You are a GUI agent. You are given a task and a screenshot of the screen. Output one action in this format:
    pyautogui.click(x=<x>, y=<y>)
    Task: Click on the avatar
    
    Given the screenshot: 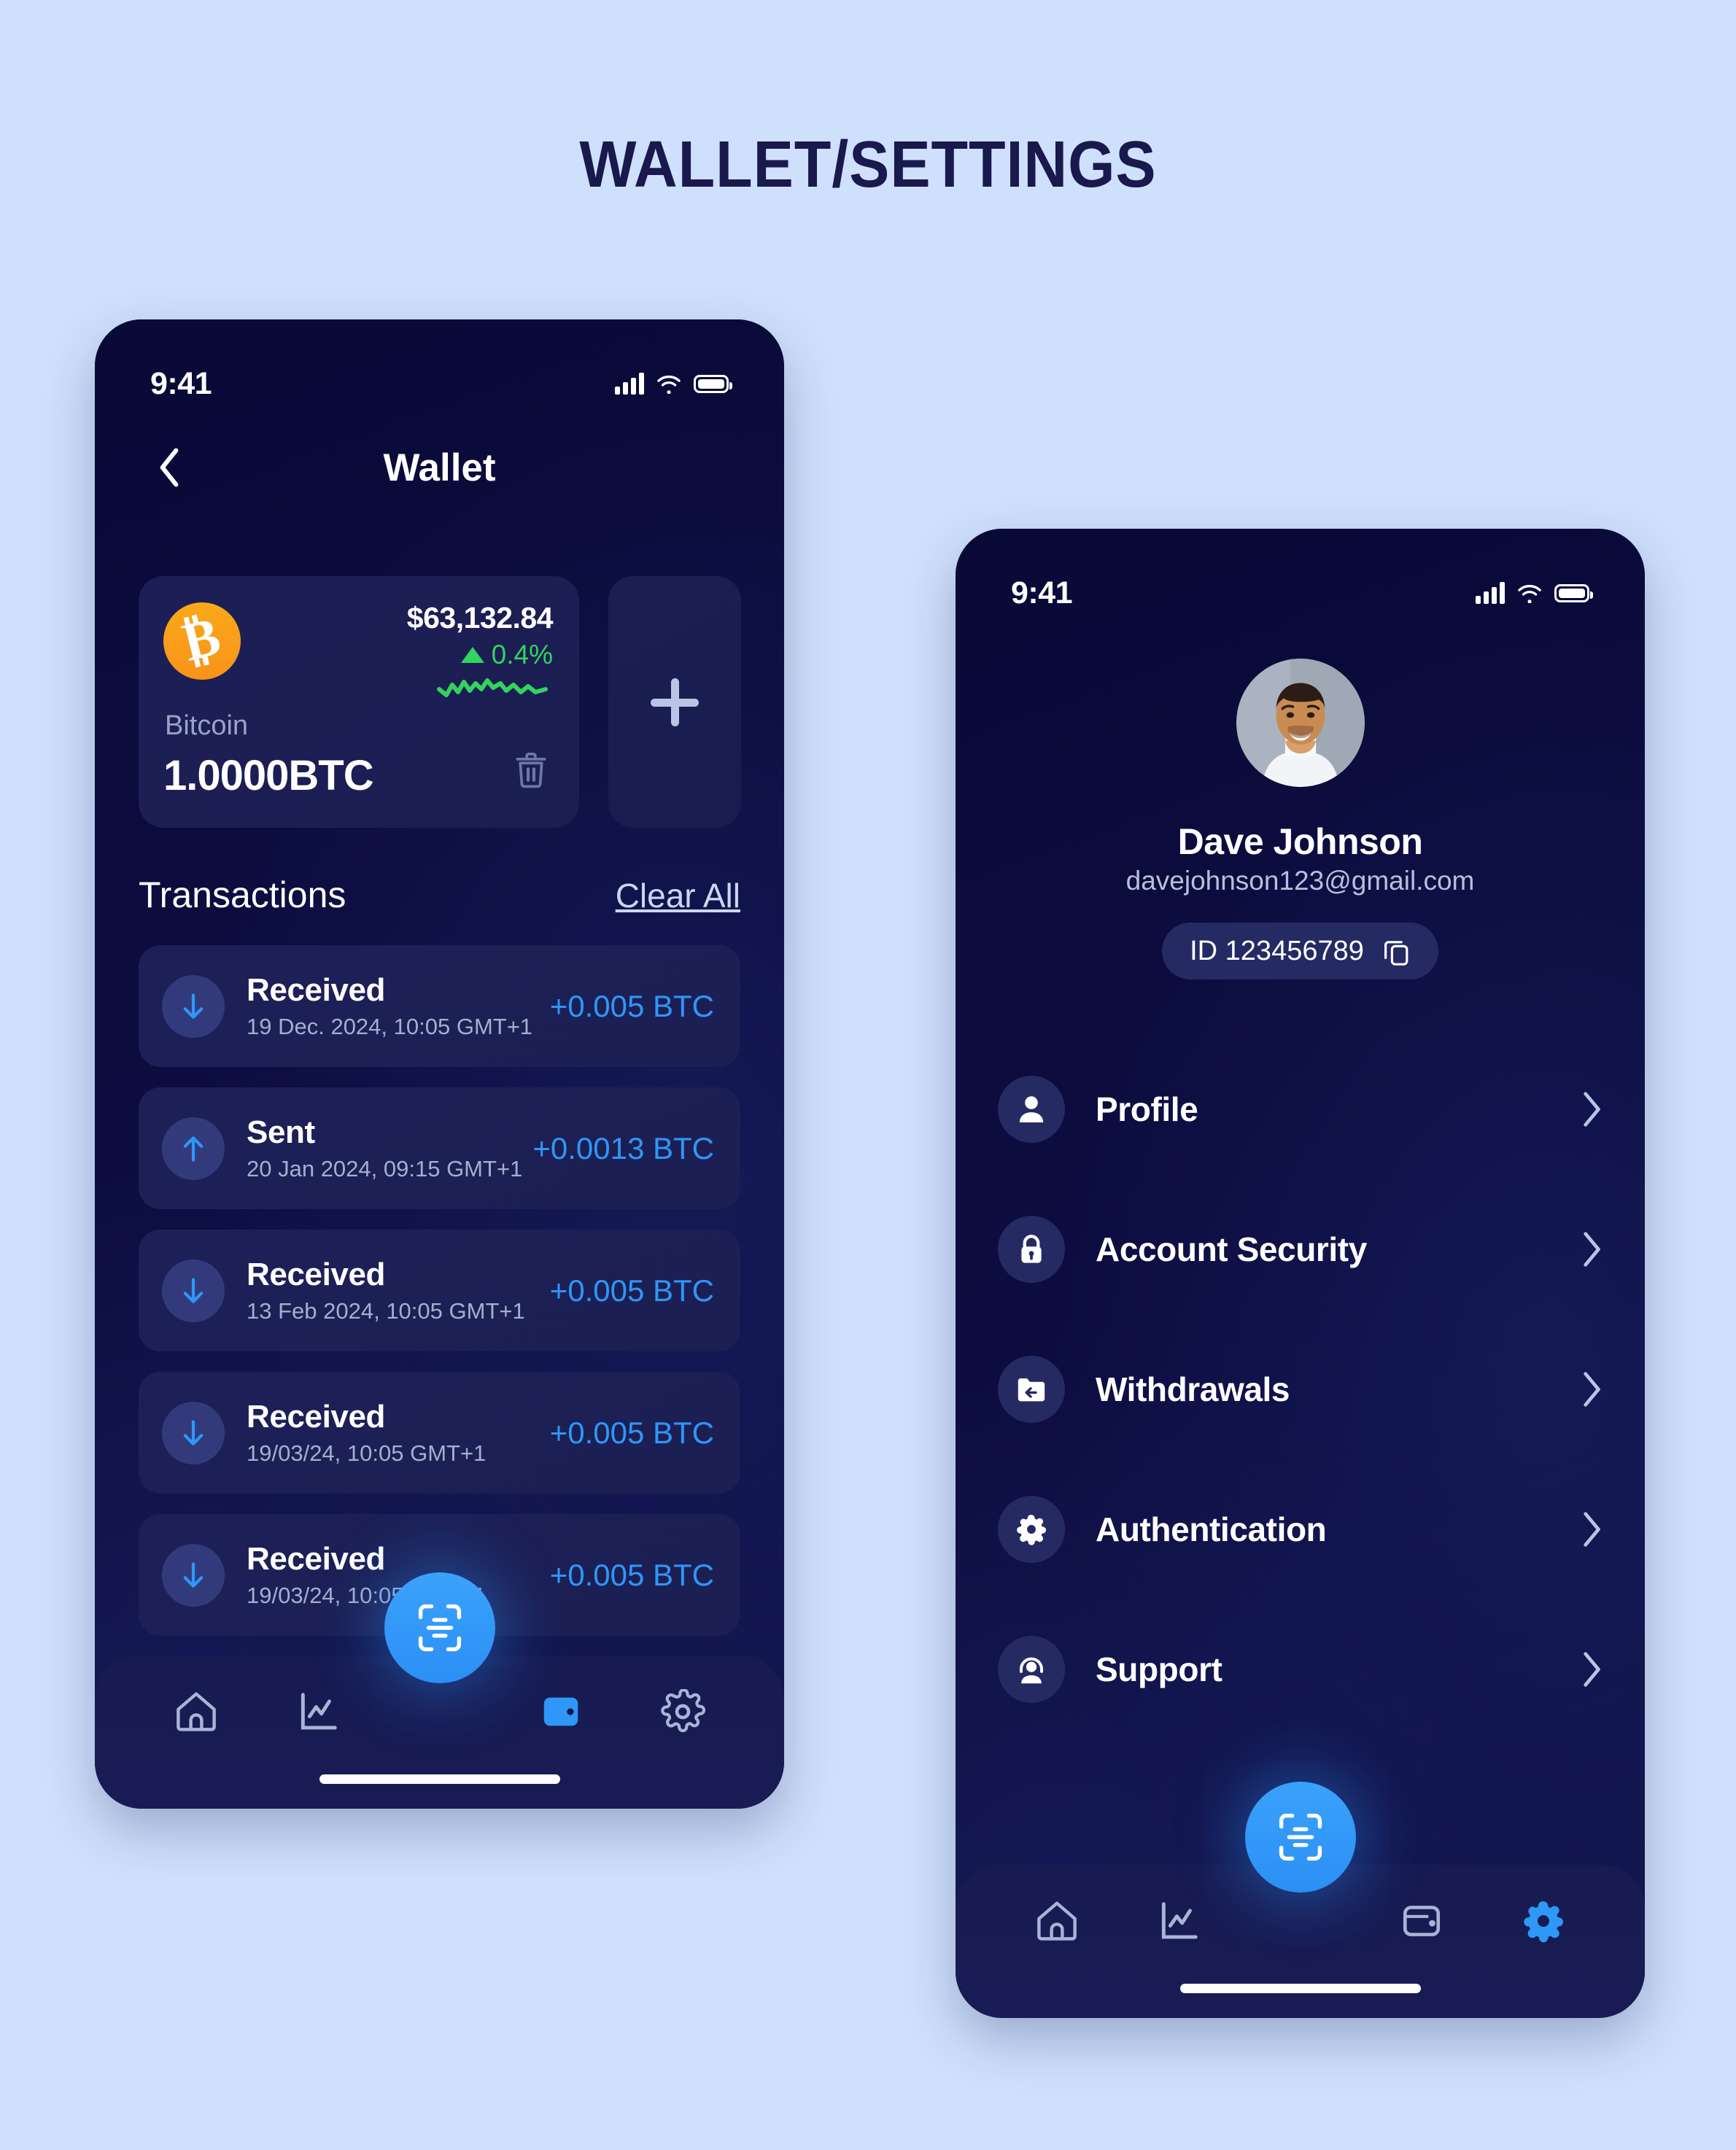 What is the action you would take?
    pyautogui.click(x=1300, y=723)
    